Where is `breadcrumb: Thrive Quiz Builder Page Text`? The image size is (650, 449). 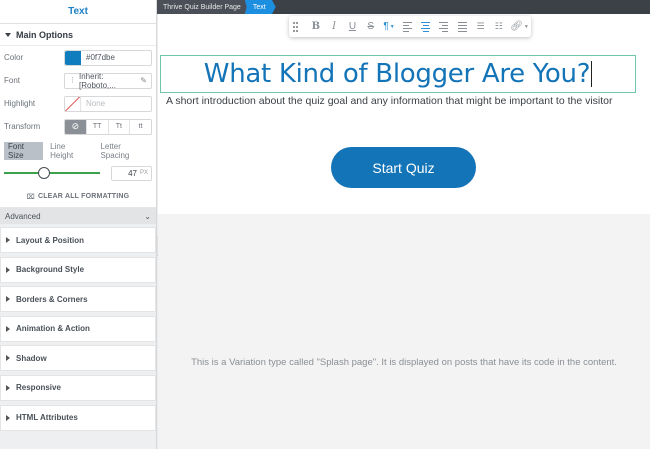 breadcrumb: Thrive Quiz Builder Page Text is located at coordinates (403, 7).